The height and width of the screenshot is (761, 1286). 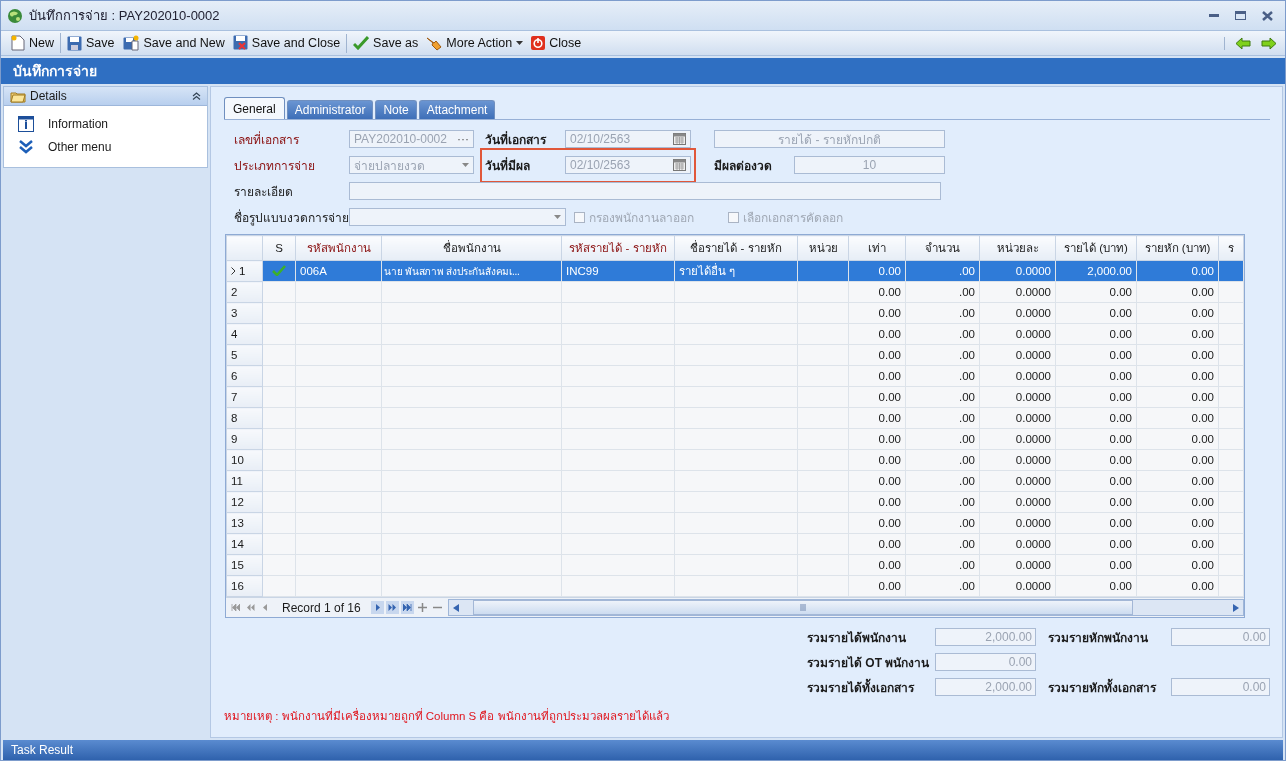 I want to click on column-header: จำนวน, so click(x=942, y=248).